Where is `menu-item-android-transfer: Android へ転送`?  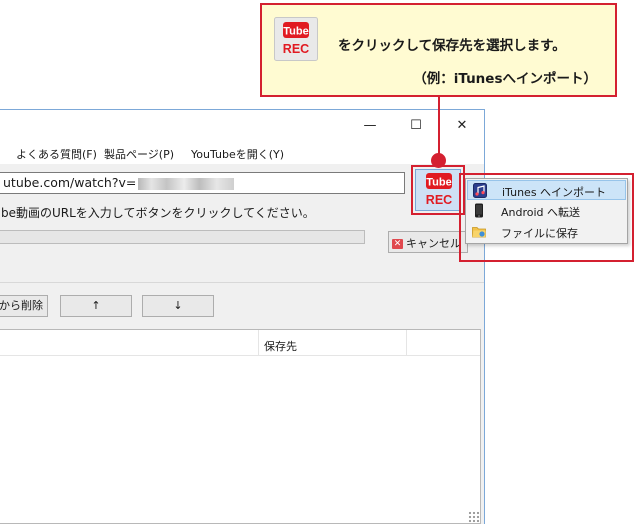
menu-item-android-transfer: Android へ転送 is located at coordinates (546, 211).